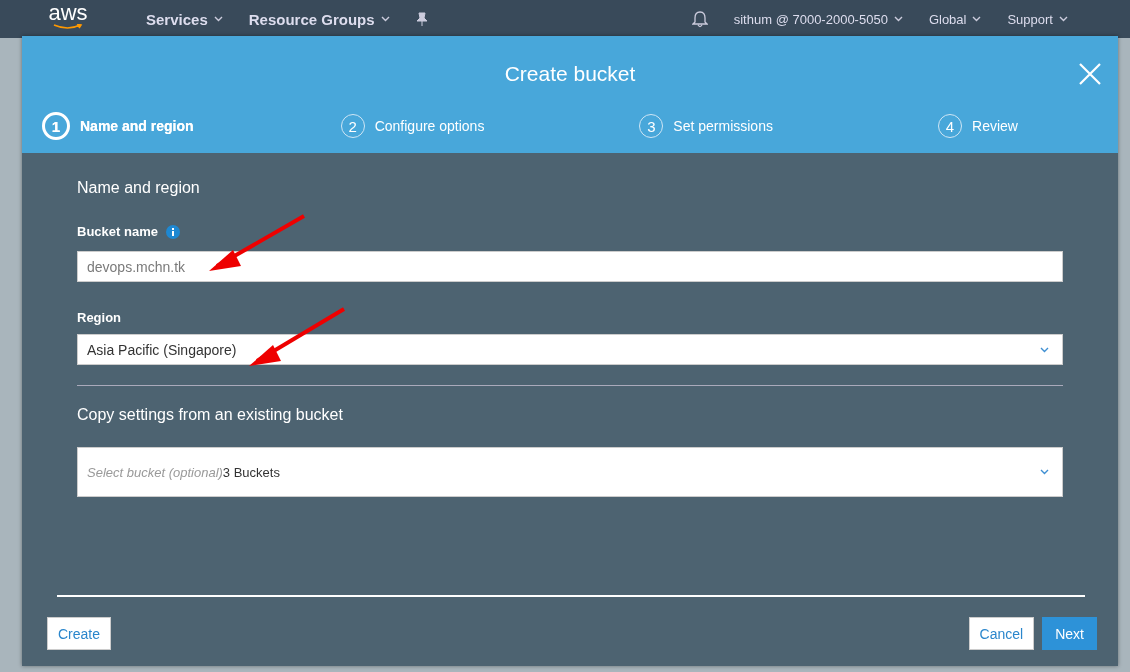 The width and height of the screenshot is (1130, 672). What do you see at coordinates (319, 19) in the screenshot?
I see `nav-menu: Resource Groups` at bounding box center [319, 19].